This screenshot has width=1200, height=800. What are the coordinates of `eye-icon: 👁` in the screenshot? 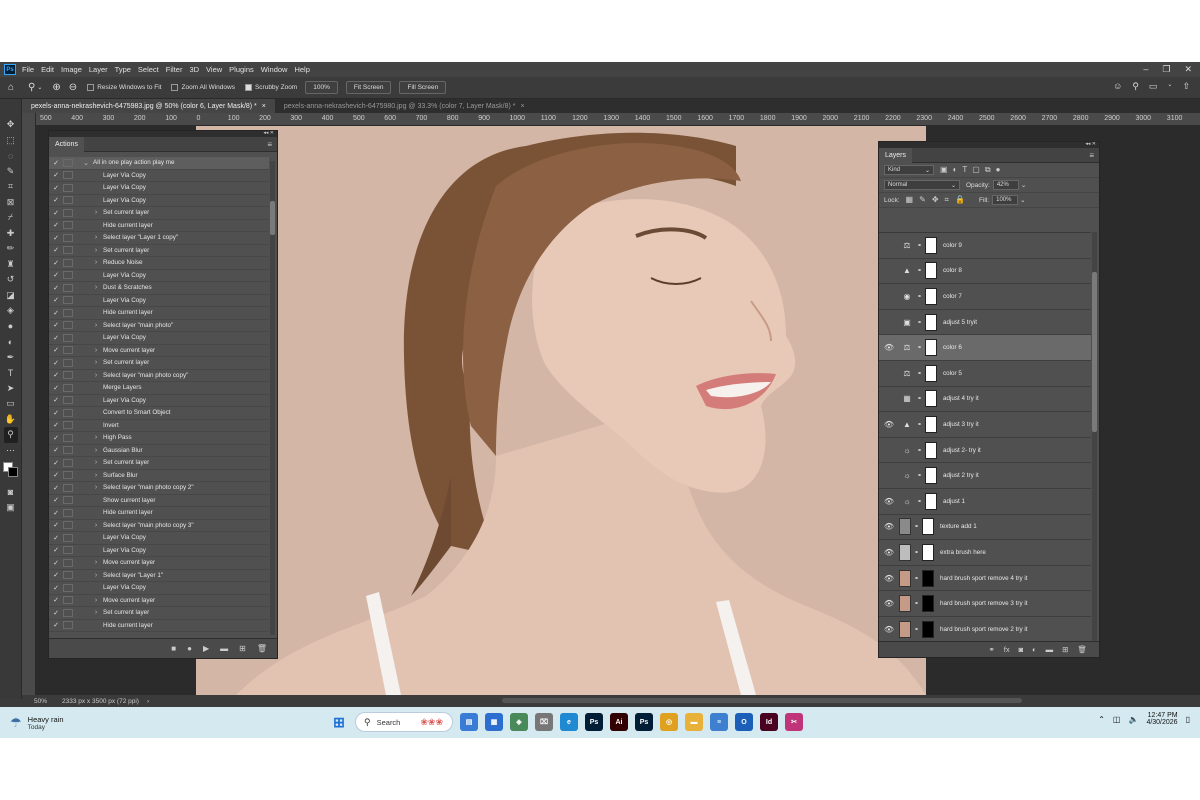 It's located at (889, 603).